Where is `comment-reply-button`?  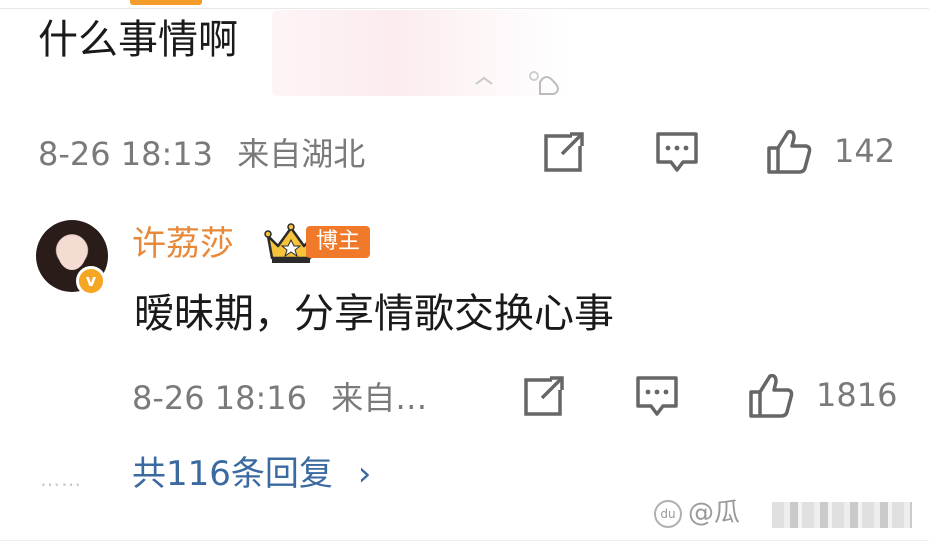
comment-reply-button is located at coordinates (677, 153).